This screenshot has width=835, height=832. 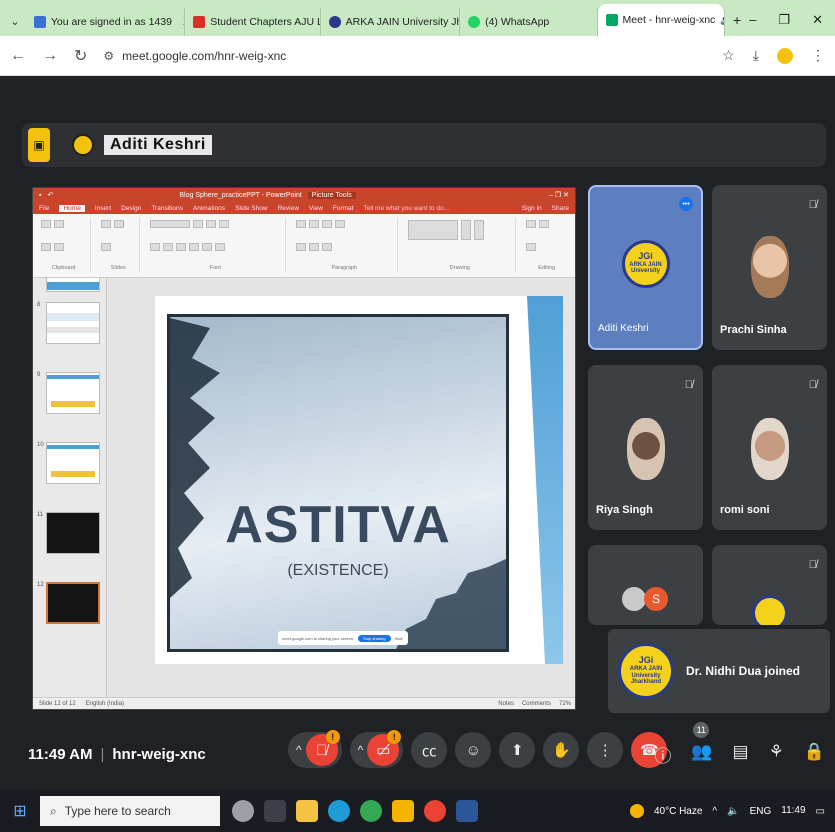 I want to click on word-icon, so click(x=467, y=811).